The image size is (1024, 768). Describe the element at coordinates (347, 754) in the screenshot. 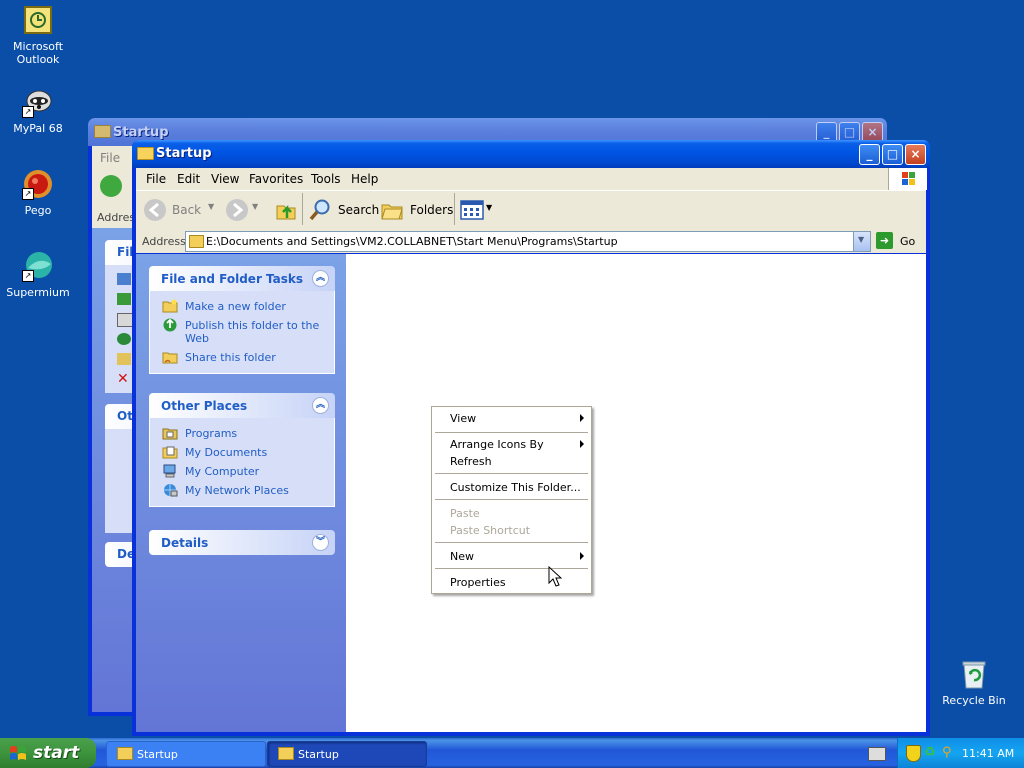

I see `taskbar-item-startup-active: Startup` at that location.